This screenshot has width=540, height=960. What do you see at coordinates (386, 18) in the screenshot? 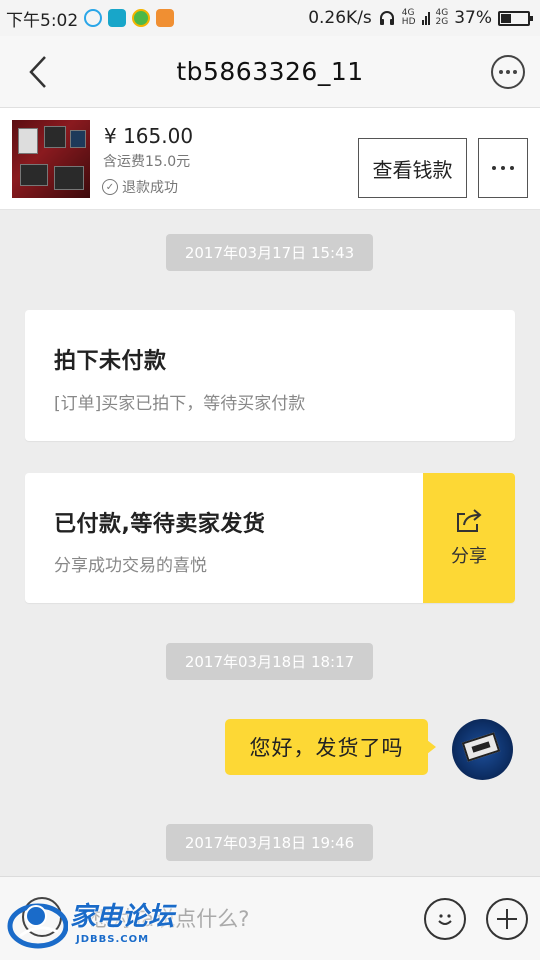
I see `headphone-icon` at bounding box center [386, 18].